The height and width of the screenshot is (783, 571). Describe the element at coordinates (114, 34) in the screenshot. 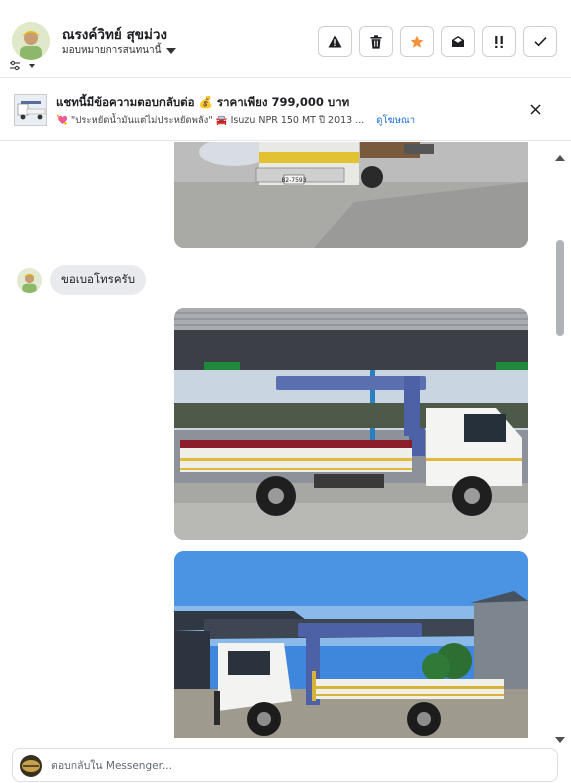

I see `contact-name: ณรงค์วิทย์ สุขม่วง` at that location.